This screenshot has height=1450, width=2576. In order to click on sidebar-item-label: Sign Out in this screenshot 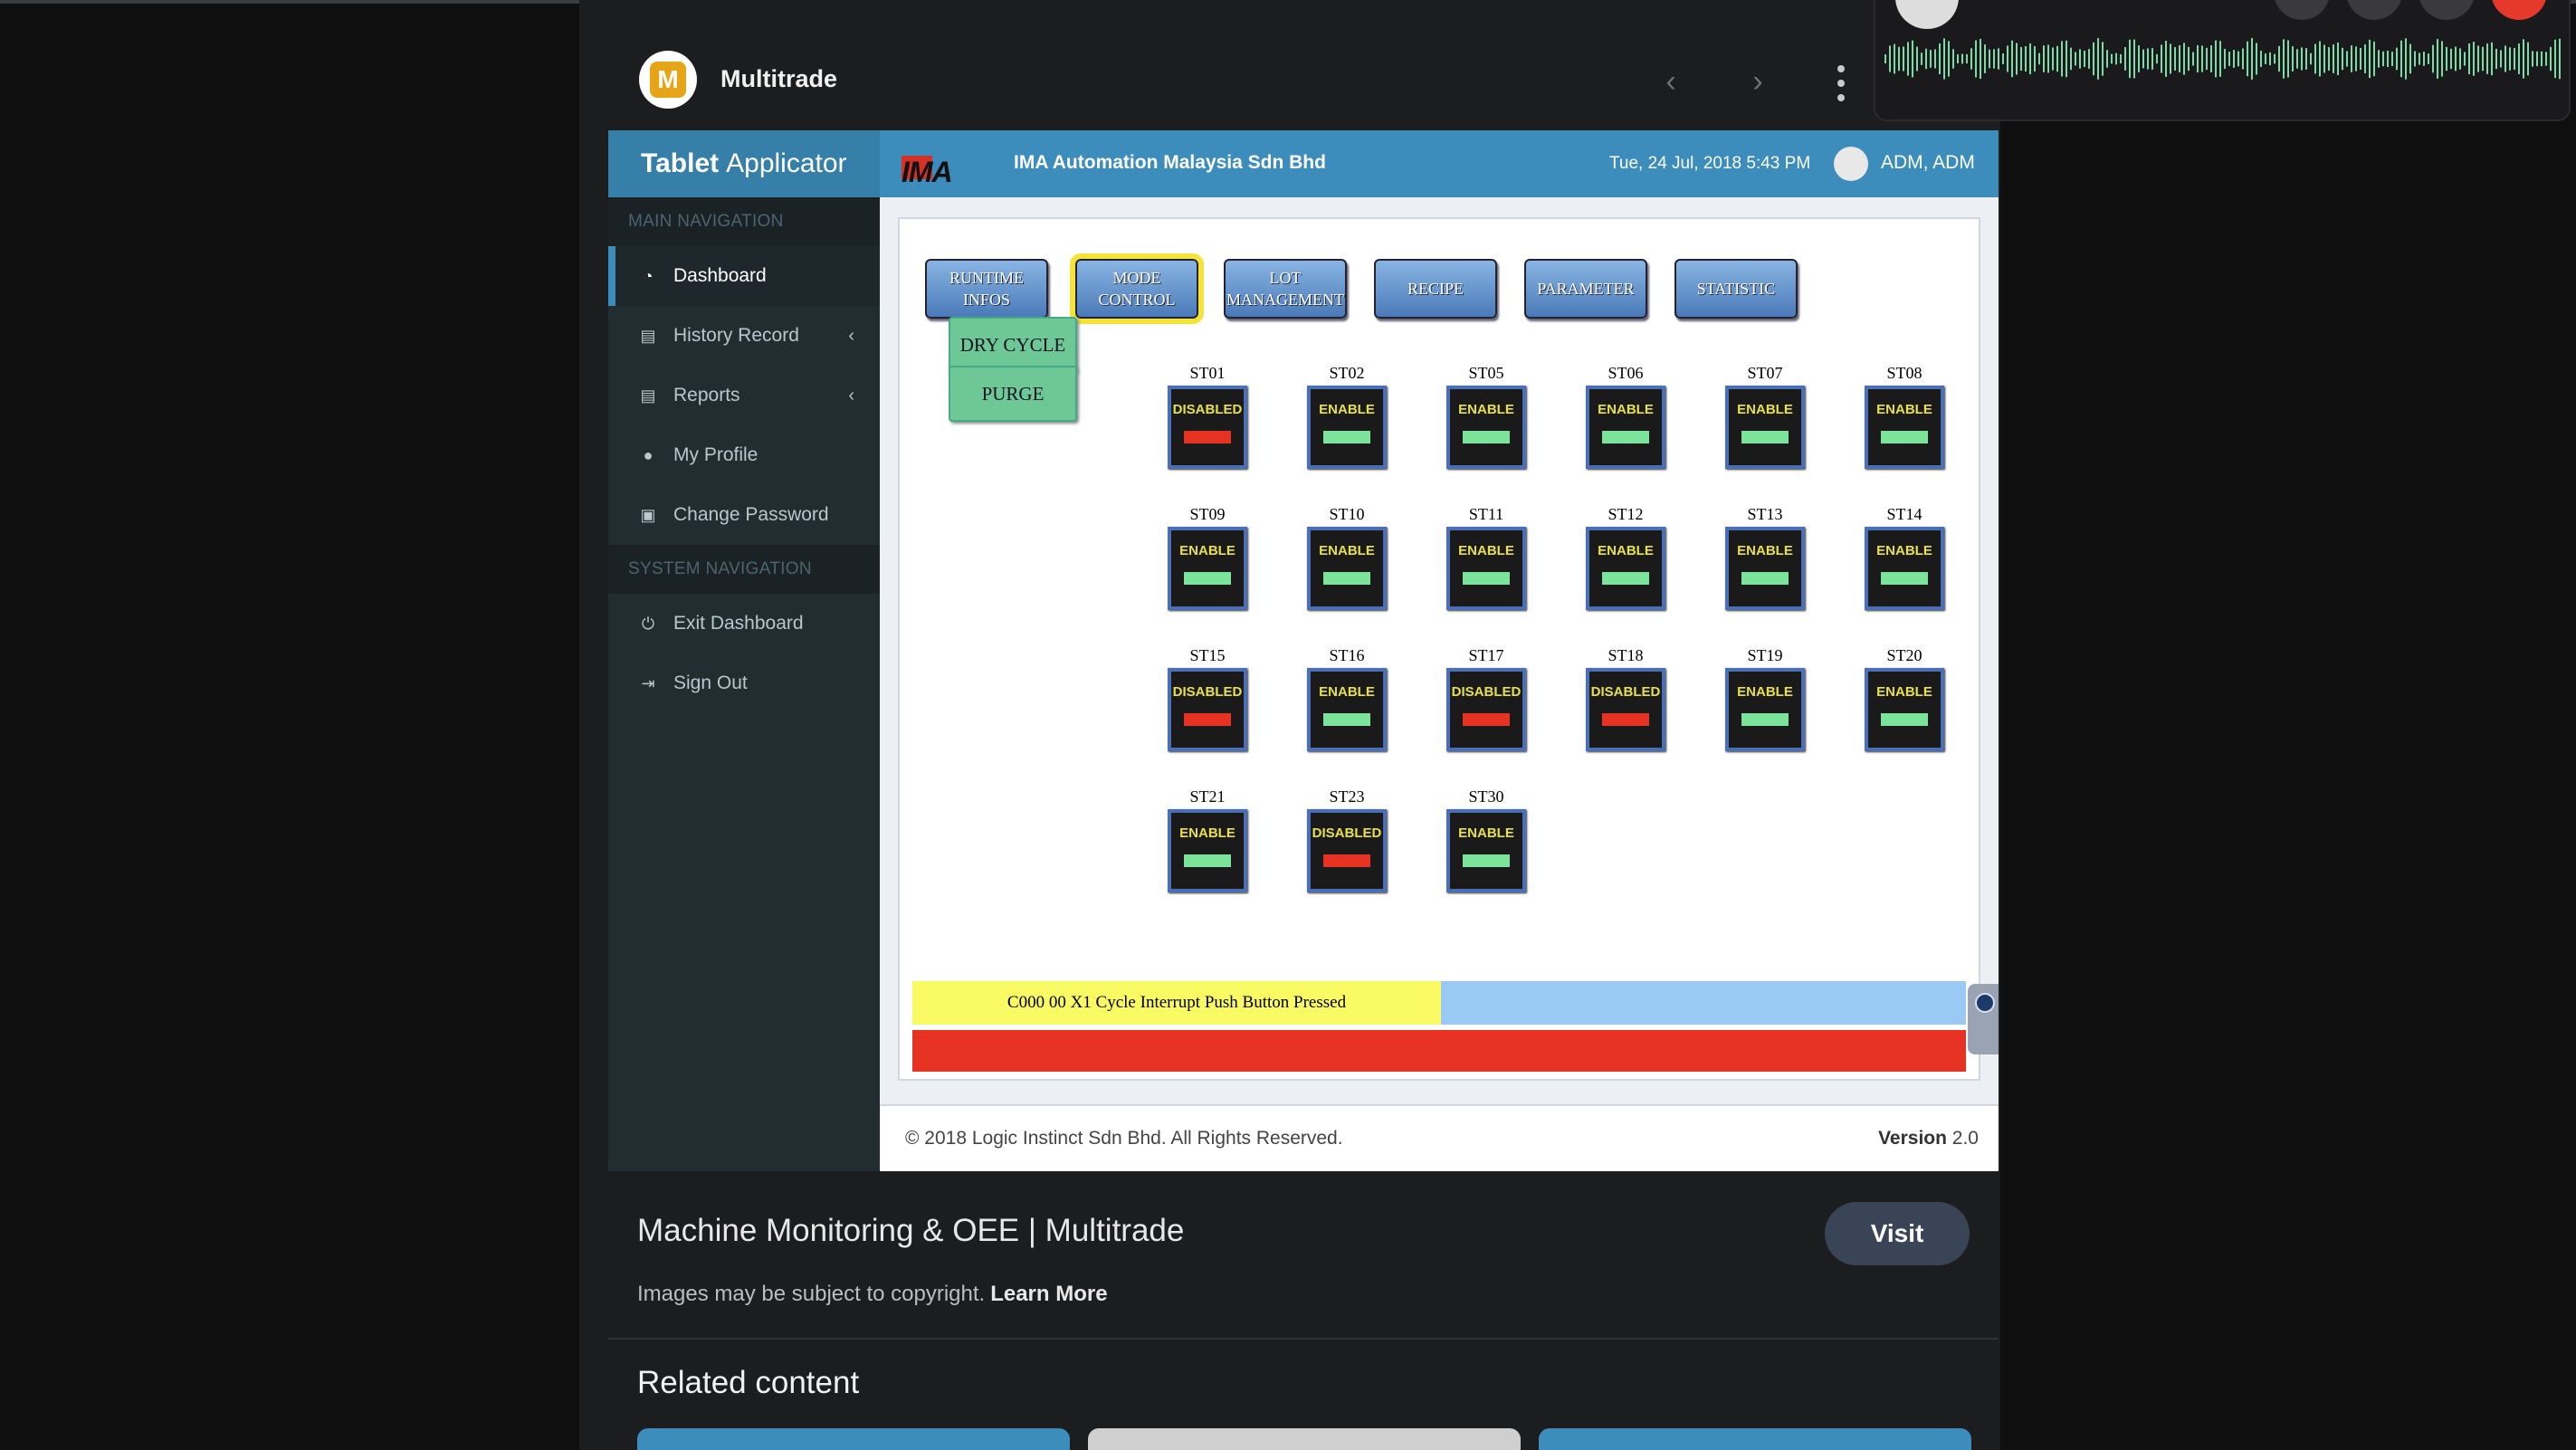, I will do `click(710, 683)`.